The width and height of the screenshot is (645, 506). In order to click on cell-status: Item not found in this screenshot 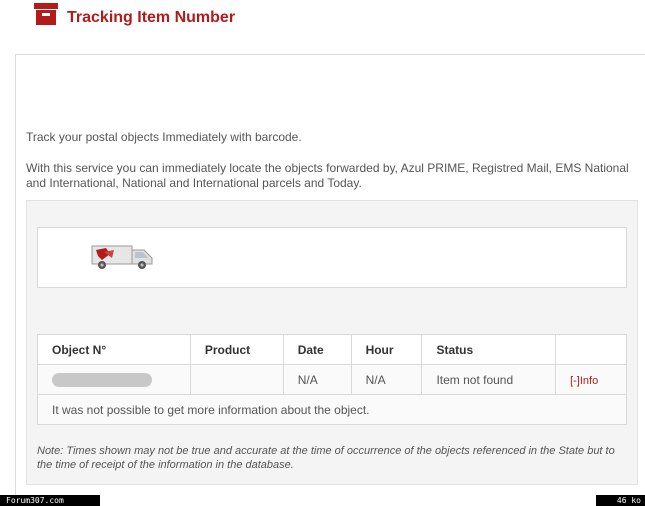, I will do `click(489, 379)`.